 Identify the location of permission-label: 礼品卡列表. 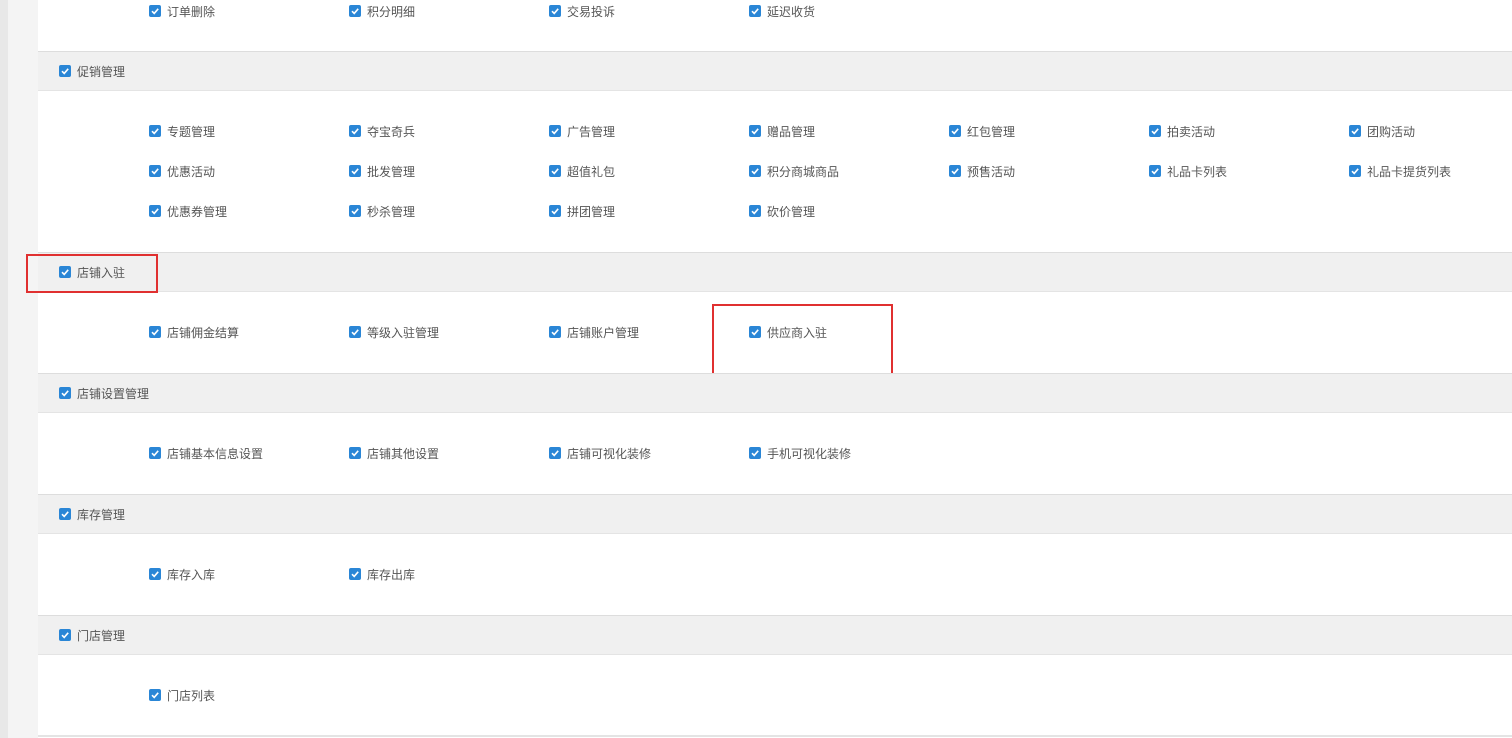
(1197, 171).